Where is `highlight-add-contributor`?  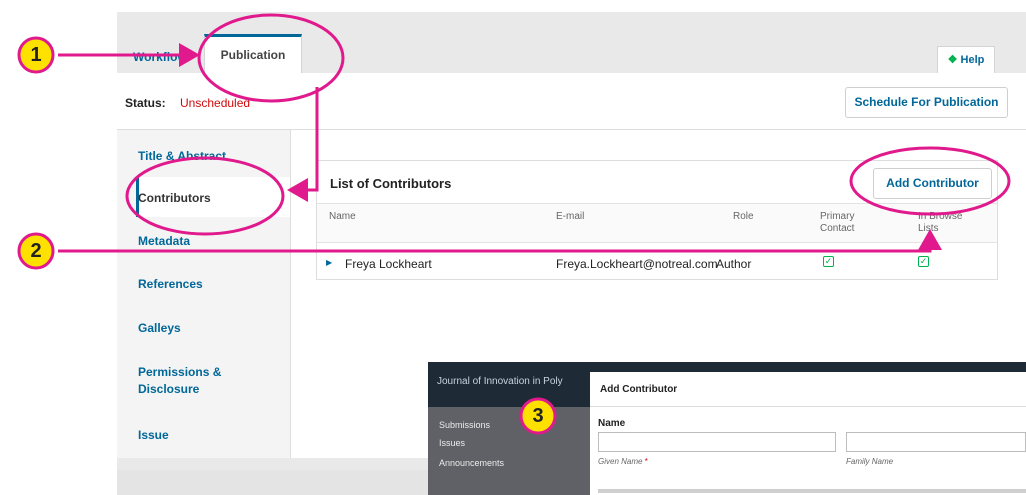 highlight-add-contributor is located at coordinates (930, 181).